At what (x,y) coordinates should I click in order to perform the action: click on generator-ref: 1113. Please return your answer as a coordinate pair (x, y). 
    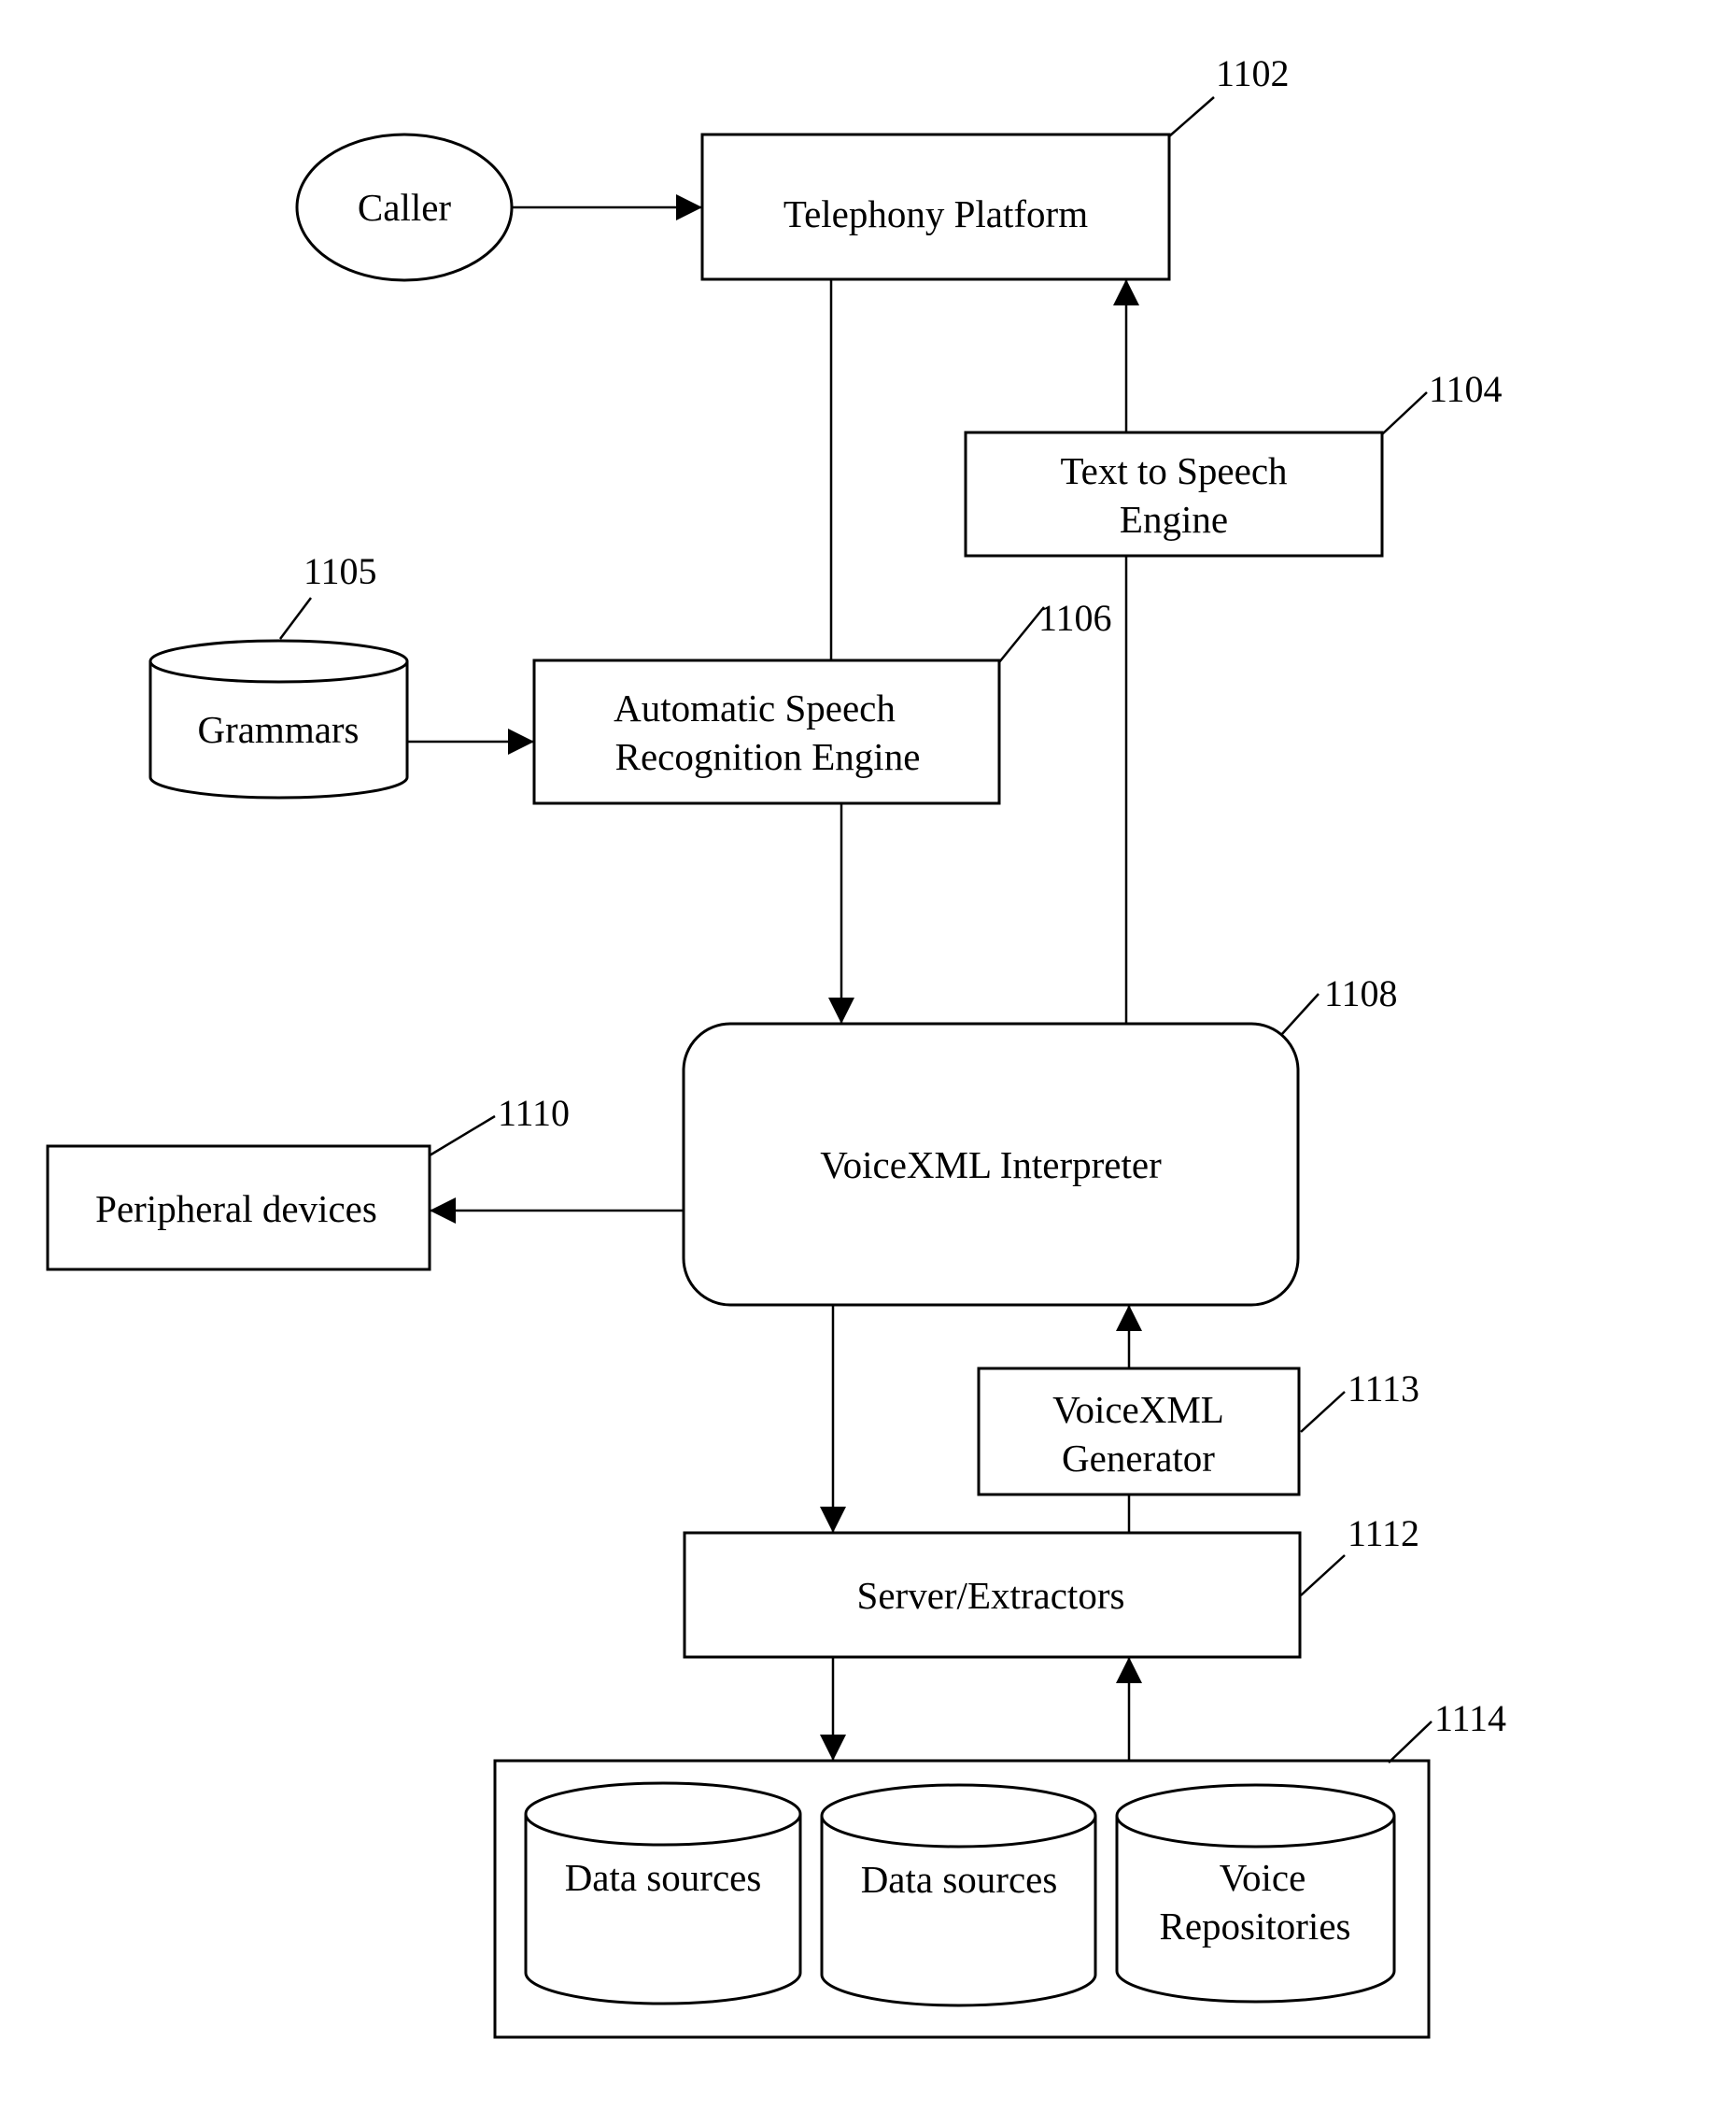
    Looking at the image, I should click on (1383, 1388).